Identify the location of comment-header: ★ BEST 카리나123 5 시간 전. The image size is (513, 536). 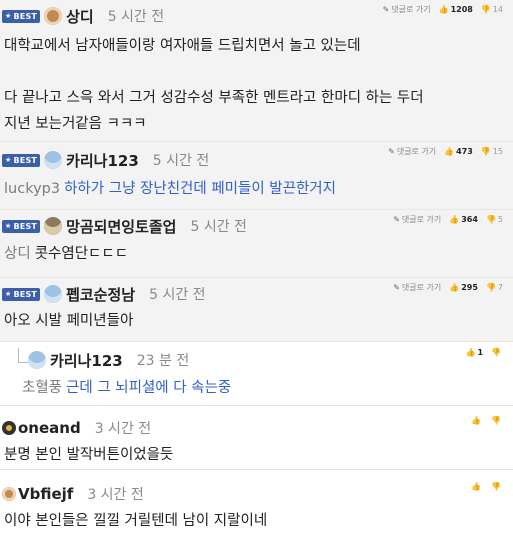
(104, 160).